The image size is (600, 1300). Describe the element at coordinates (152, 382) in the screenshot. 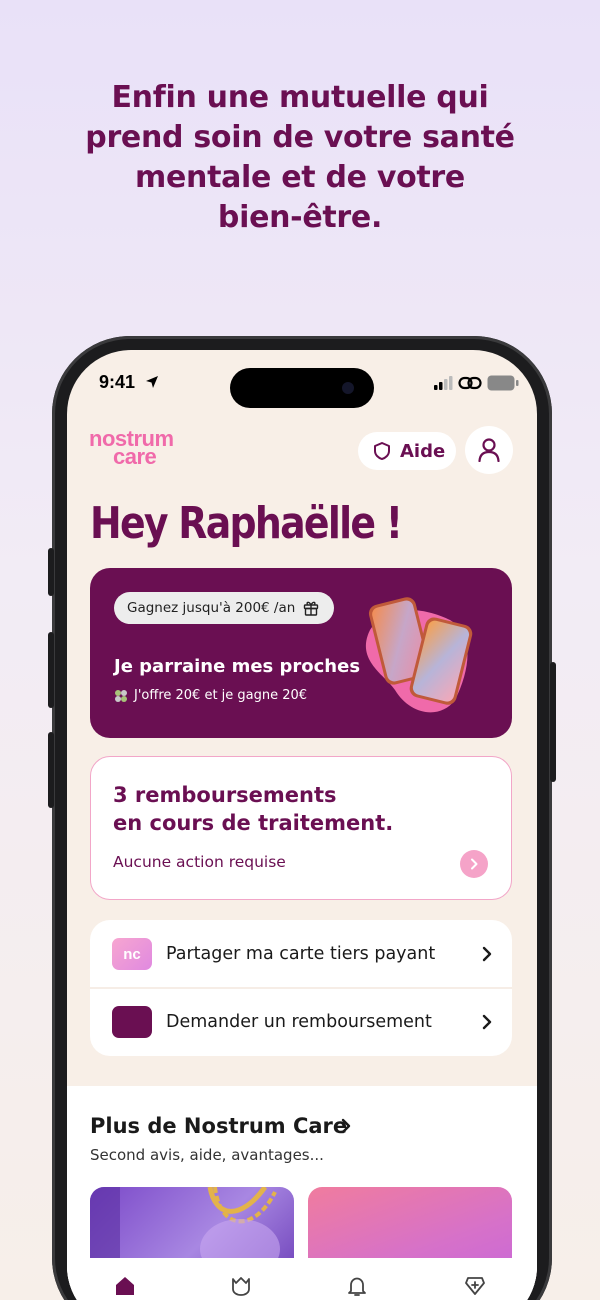

I see `location-arrow-icon` at that location.